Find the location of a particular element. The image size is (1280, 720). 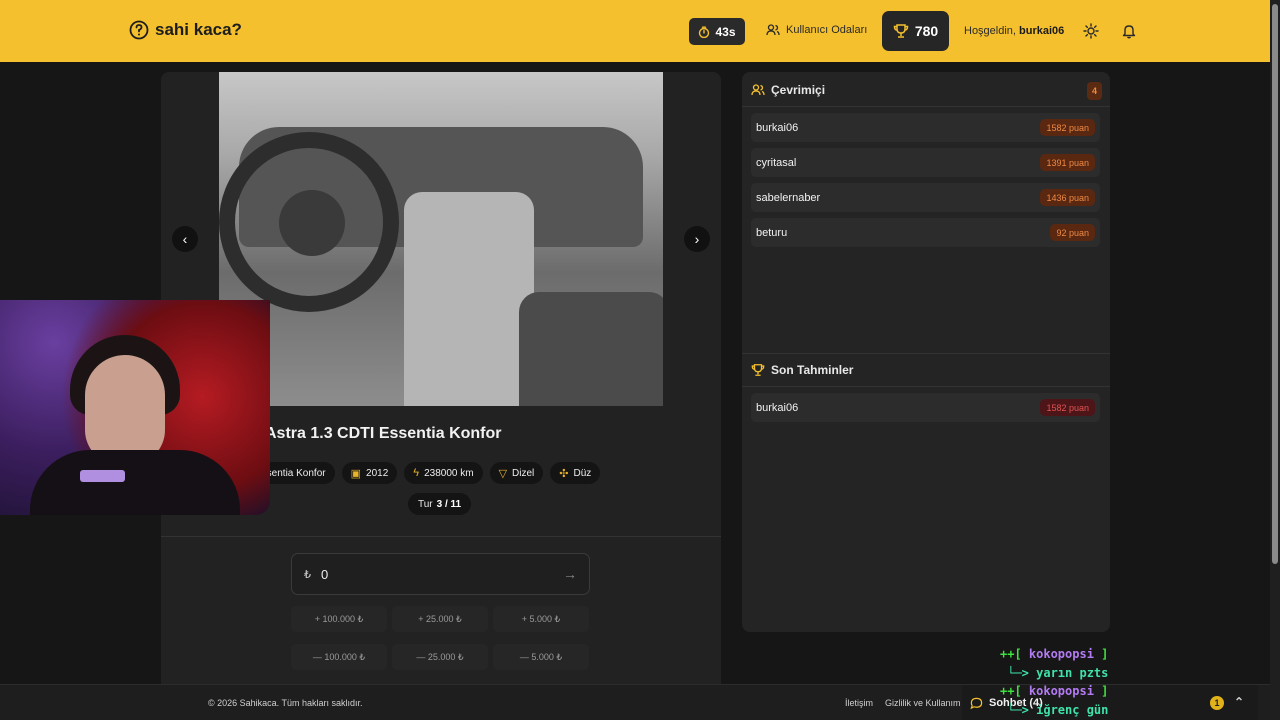

webcam-shirt-shape is located at coordinates (135, 482).